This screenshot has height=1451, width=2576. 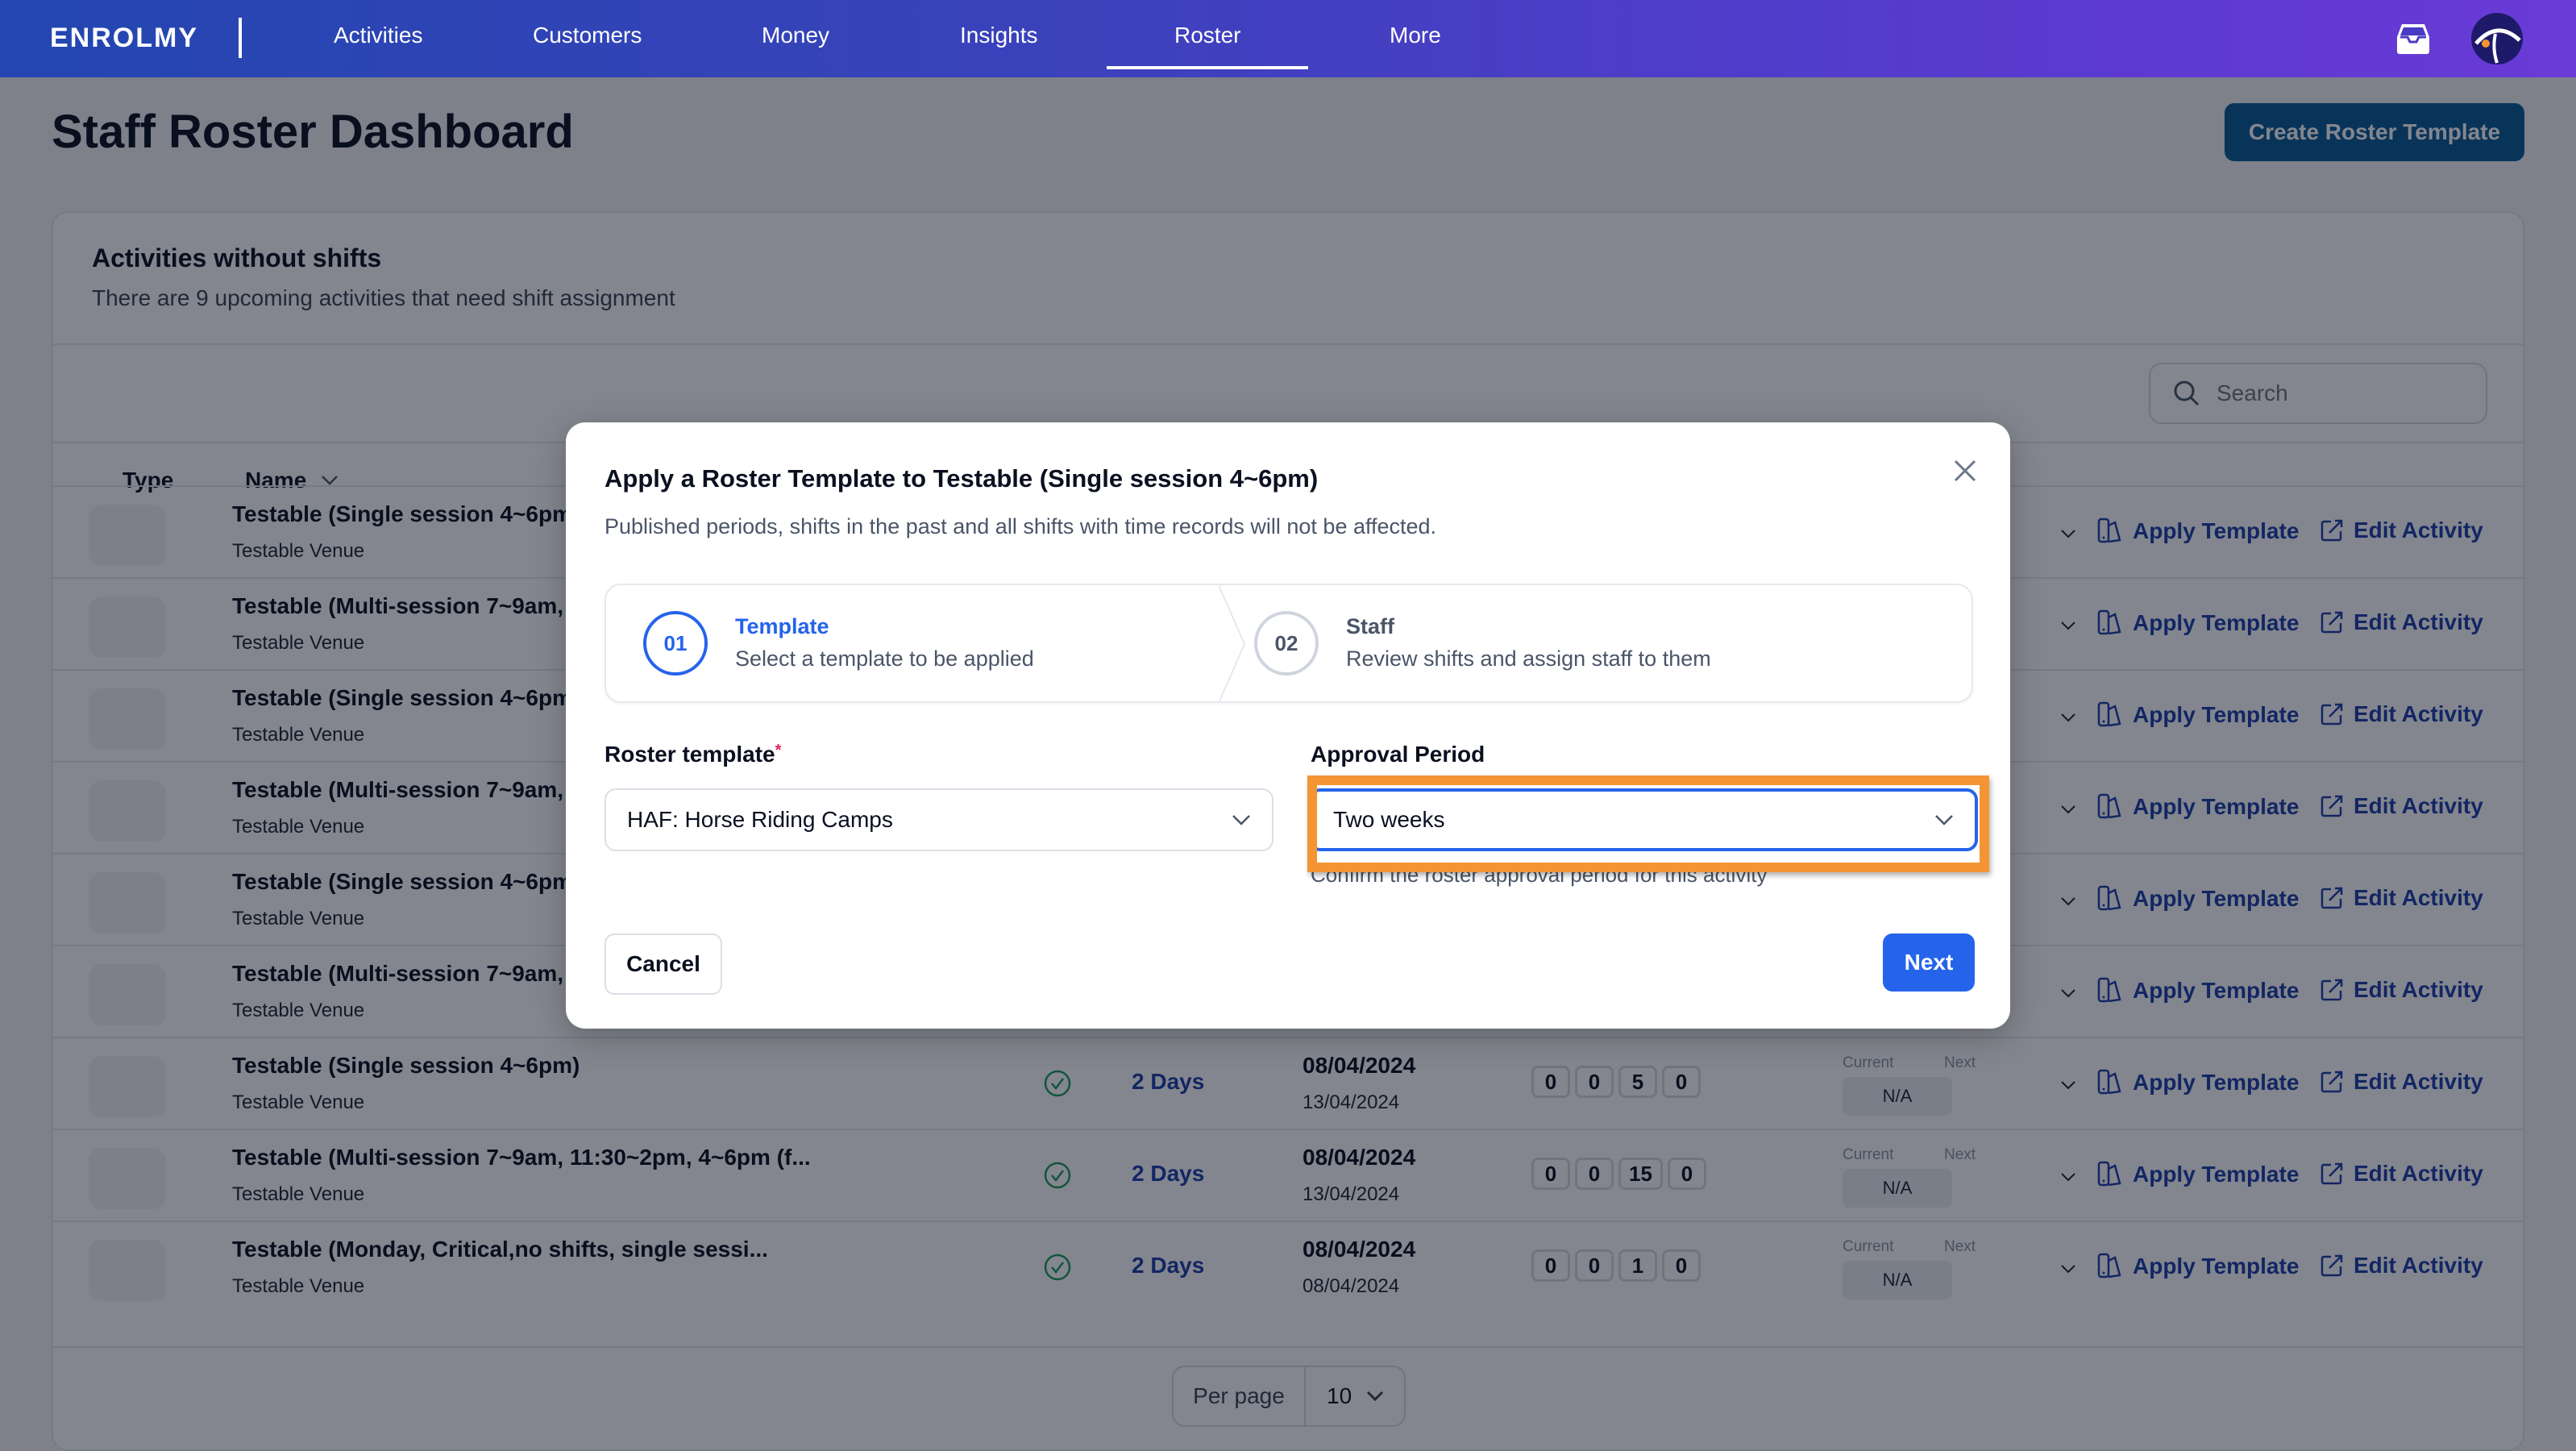 I want to click on step-separator, so click(x=1232, y=644).